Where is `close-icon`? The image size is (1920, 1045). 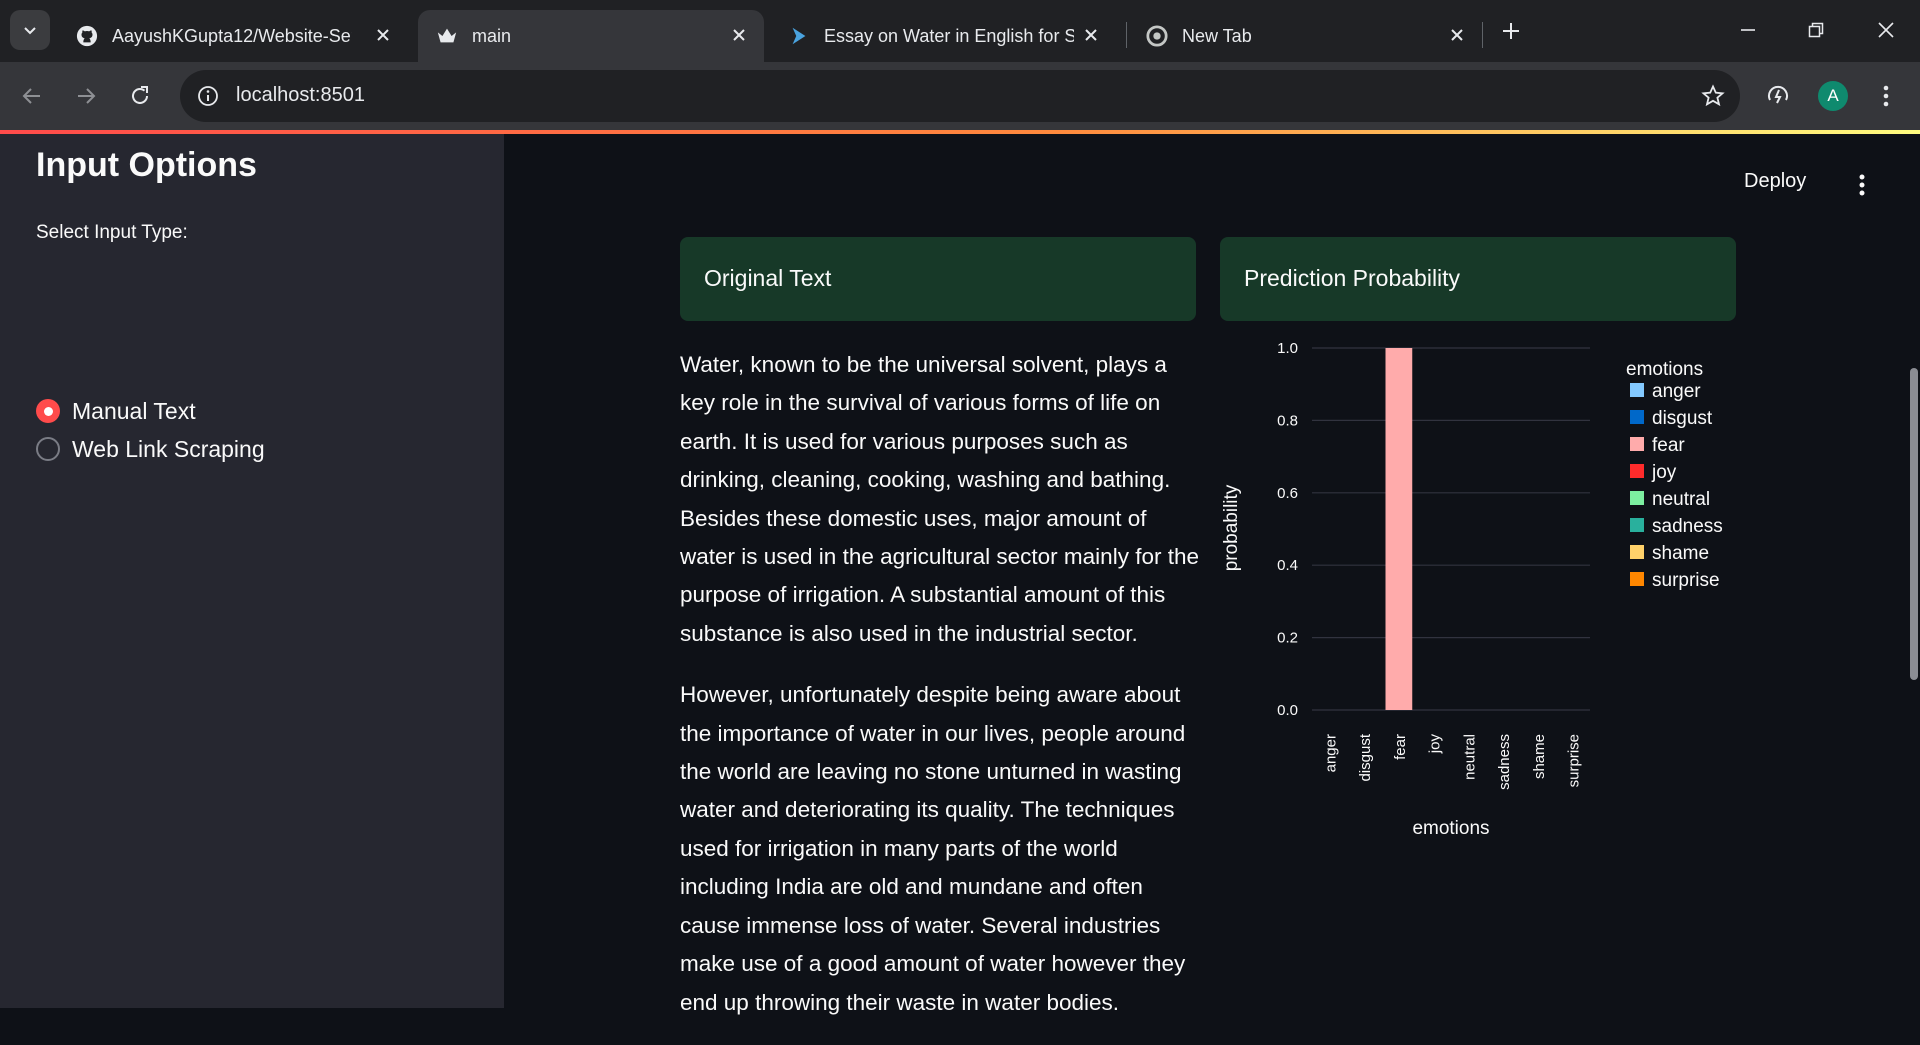 close-icon is located at coordinates (1886, 30).